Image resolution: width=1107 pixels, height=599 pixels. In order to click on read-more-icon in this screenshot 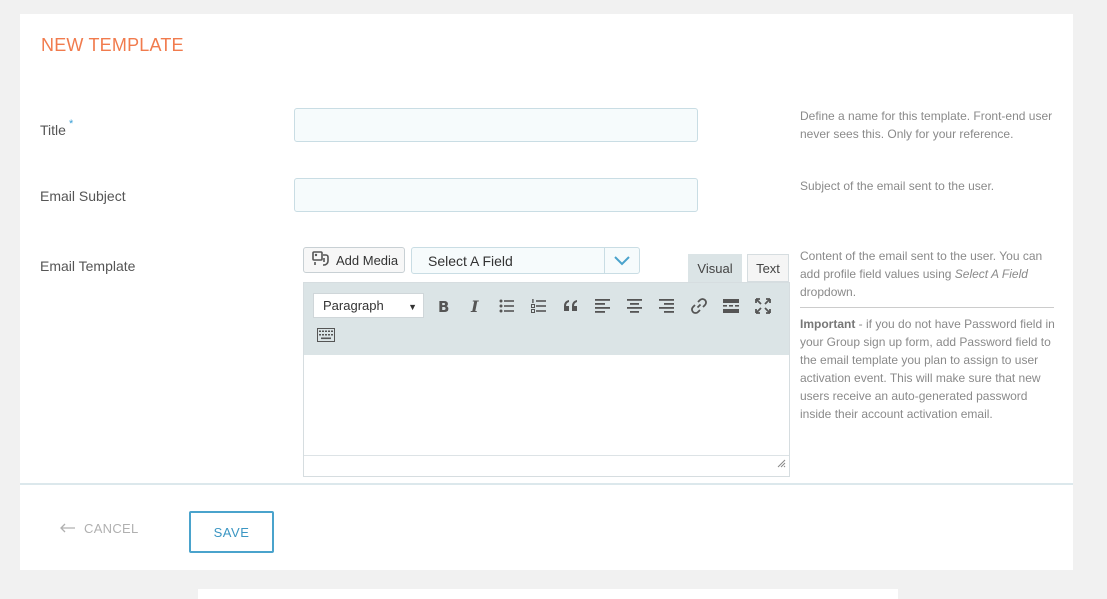, I will do `click(731, 306)`.